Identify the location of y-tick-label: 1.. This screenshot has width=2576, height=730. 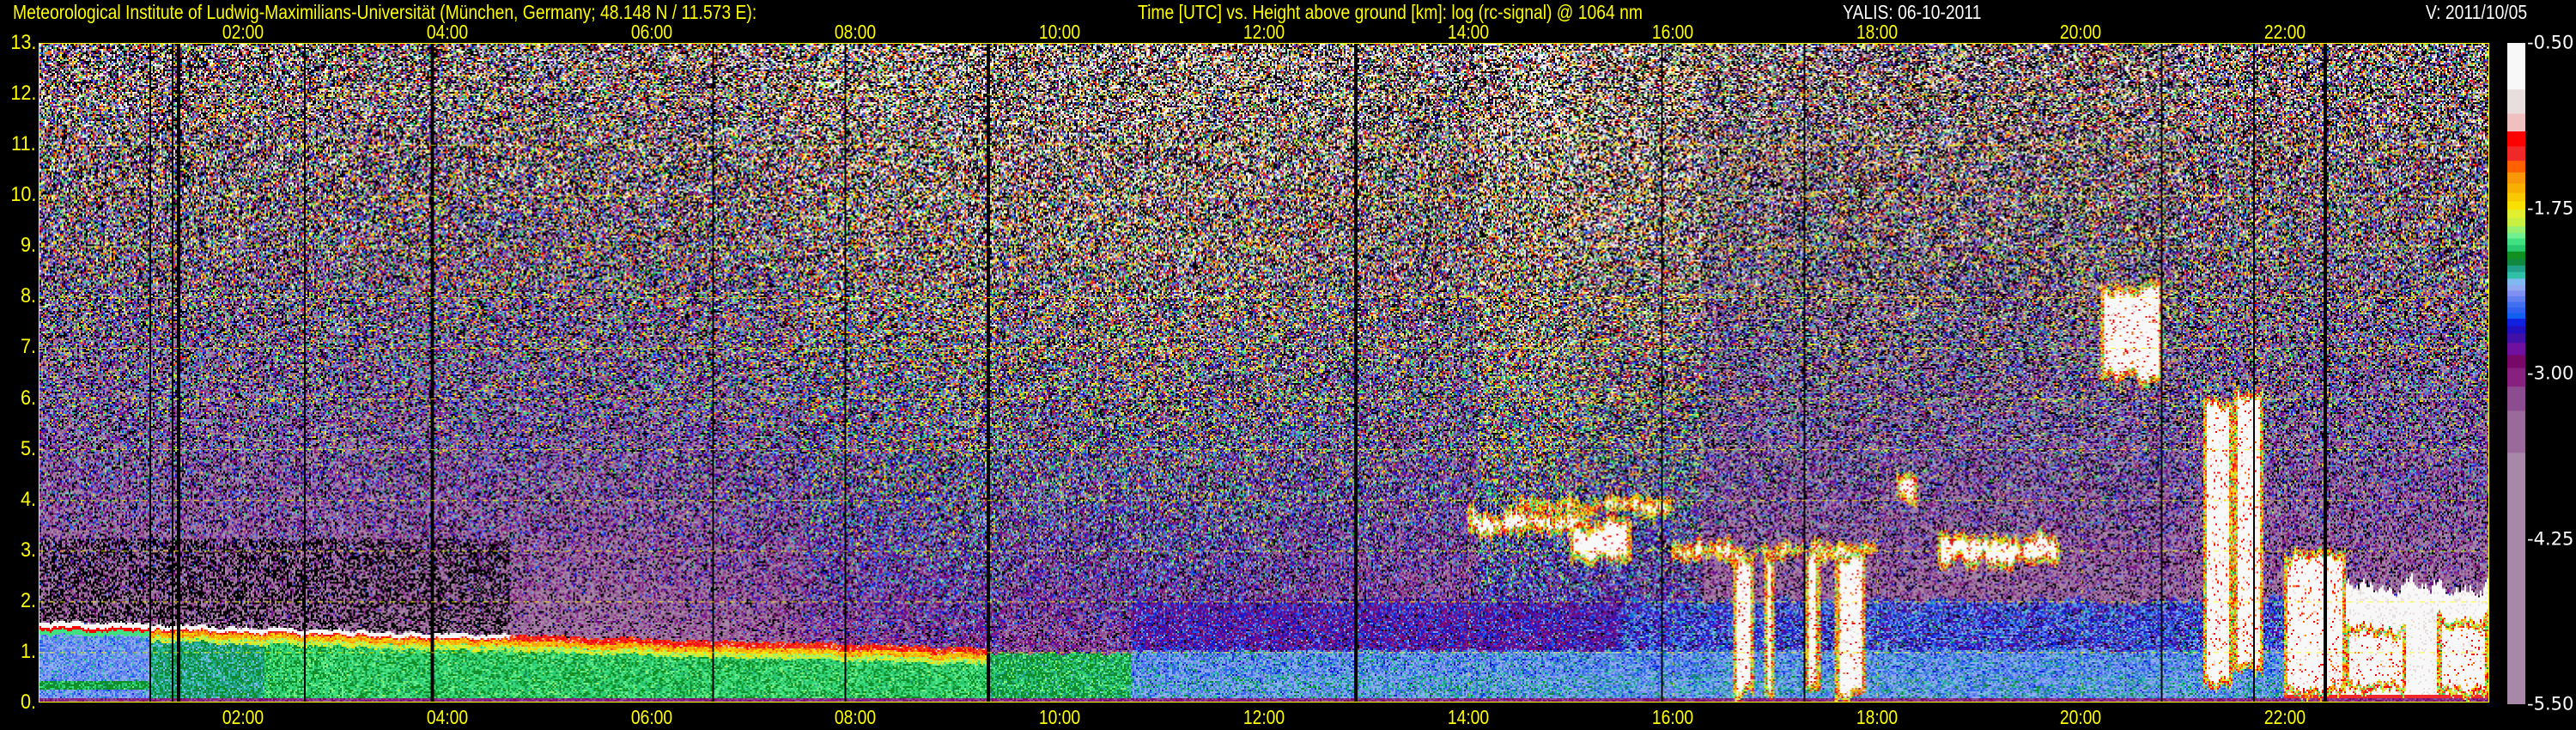
(28, 651).